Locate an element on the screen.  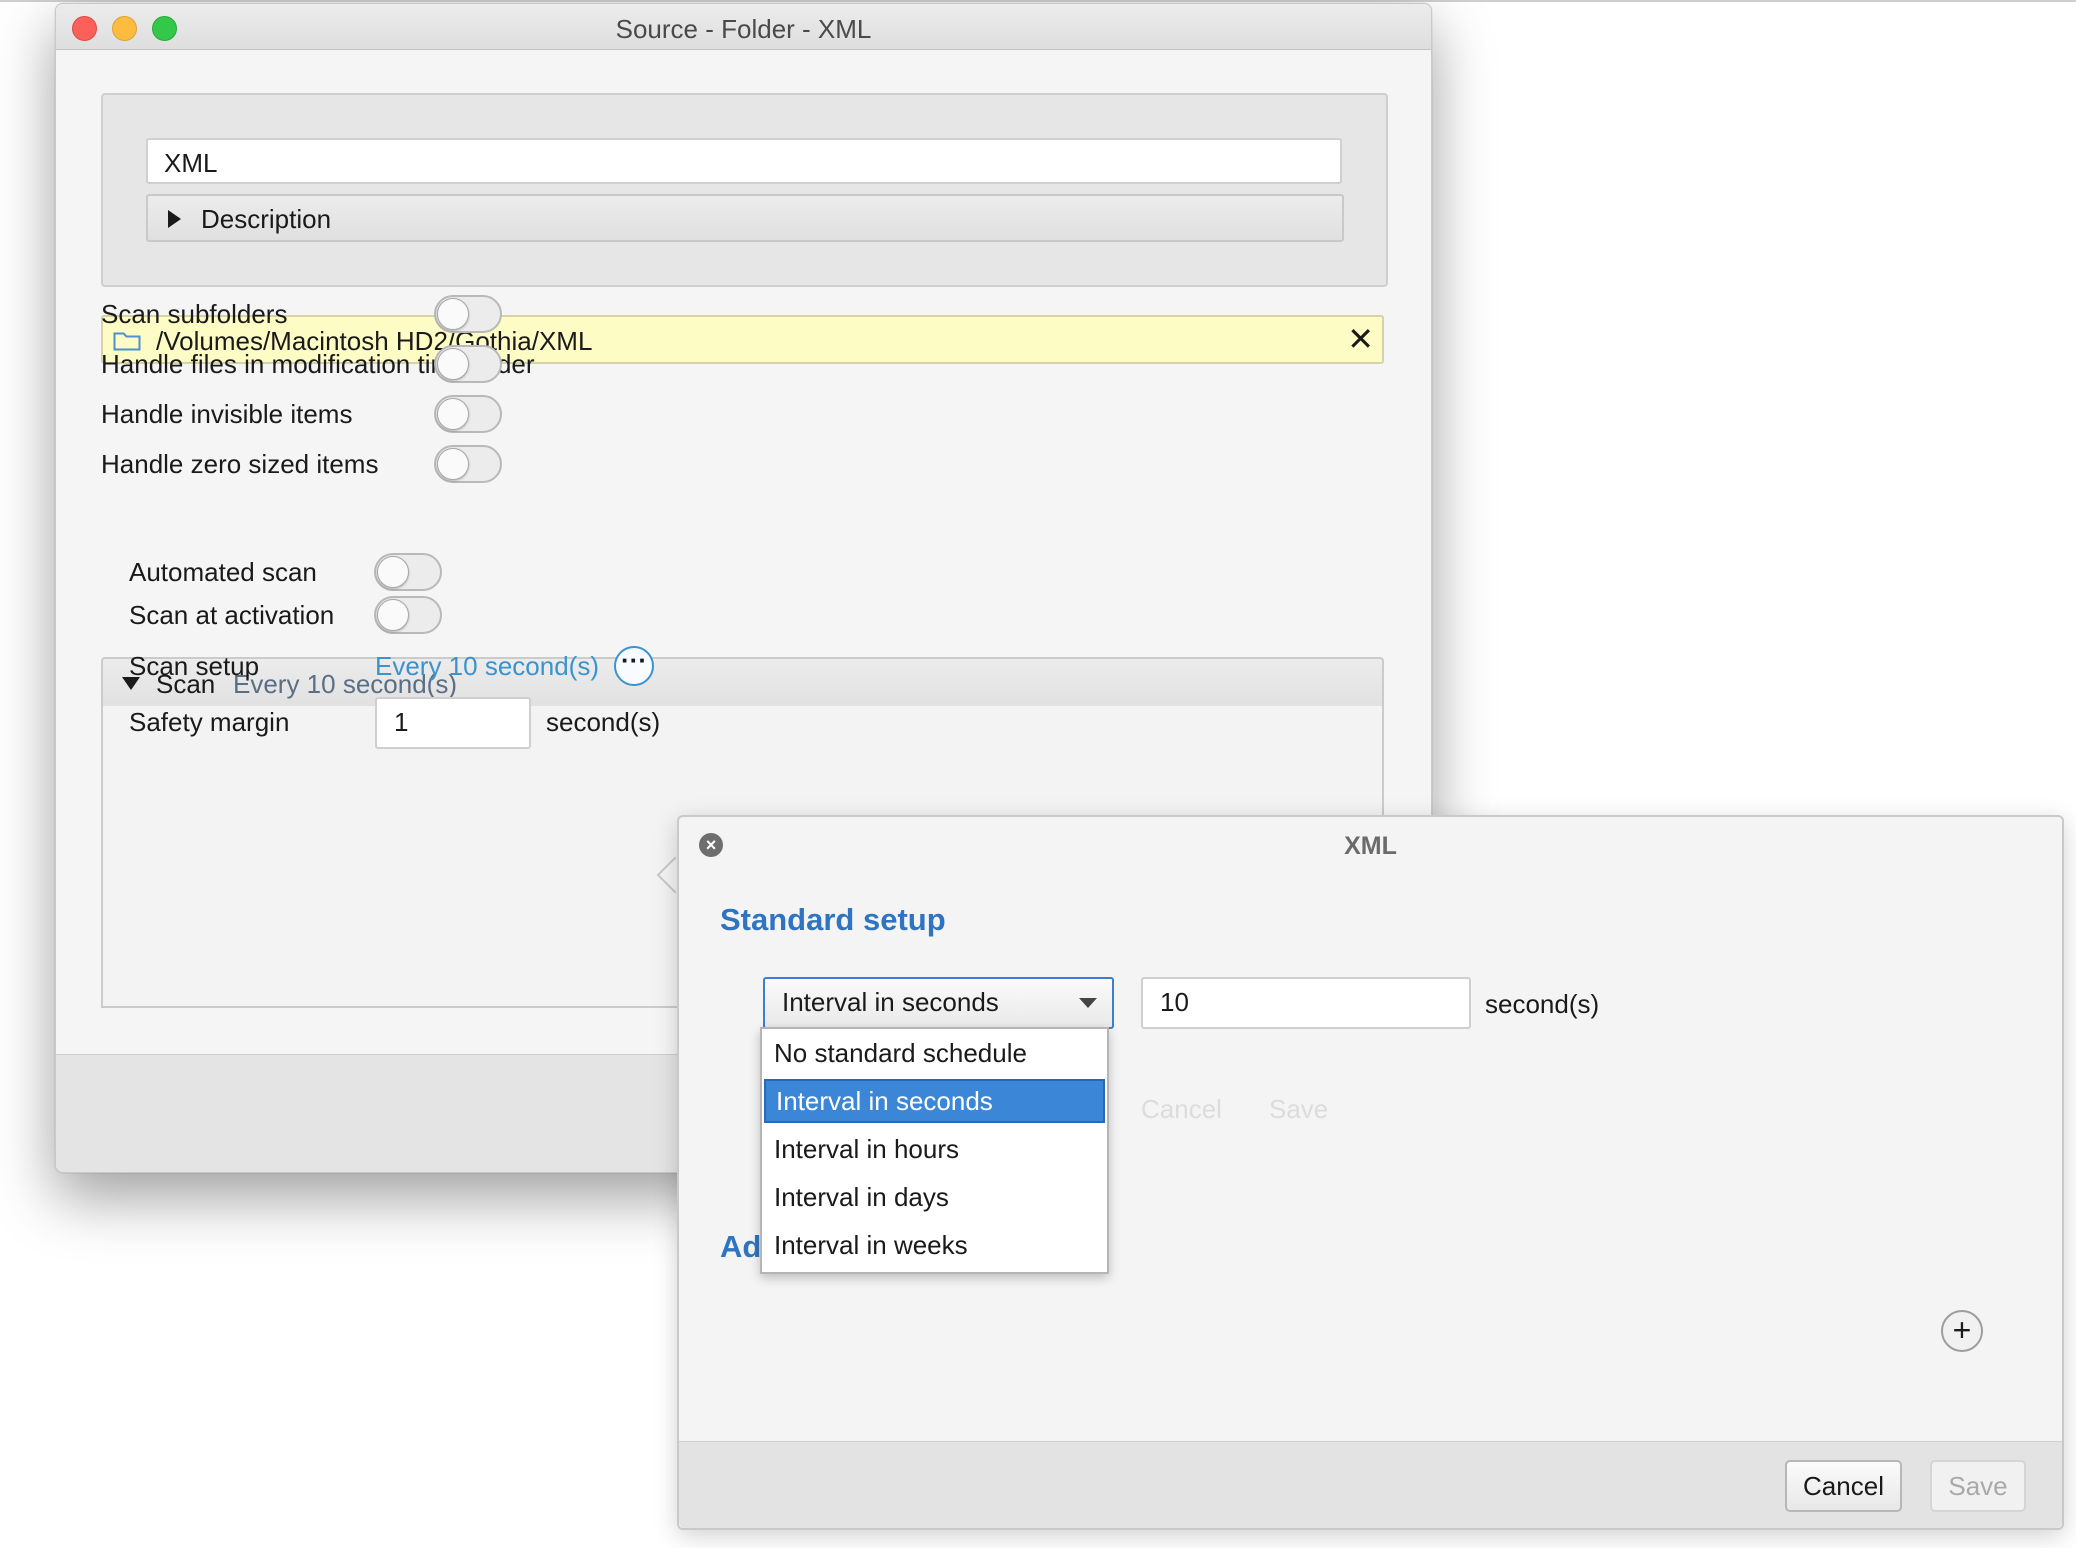
interval-unit-label: second(s) is located at coordinates (1542, 1004).